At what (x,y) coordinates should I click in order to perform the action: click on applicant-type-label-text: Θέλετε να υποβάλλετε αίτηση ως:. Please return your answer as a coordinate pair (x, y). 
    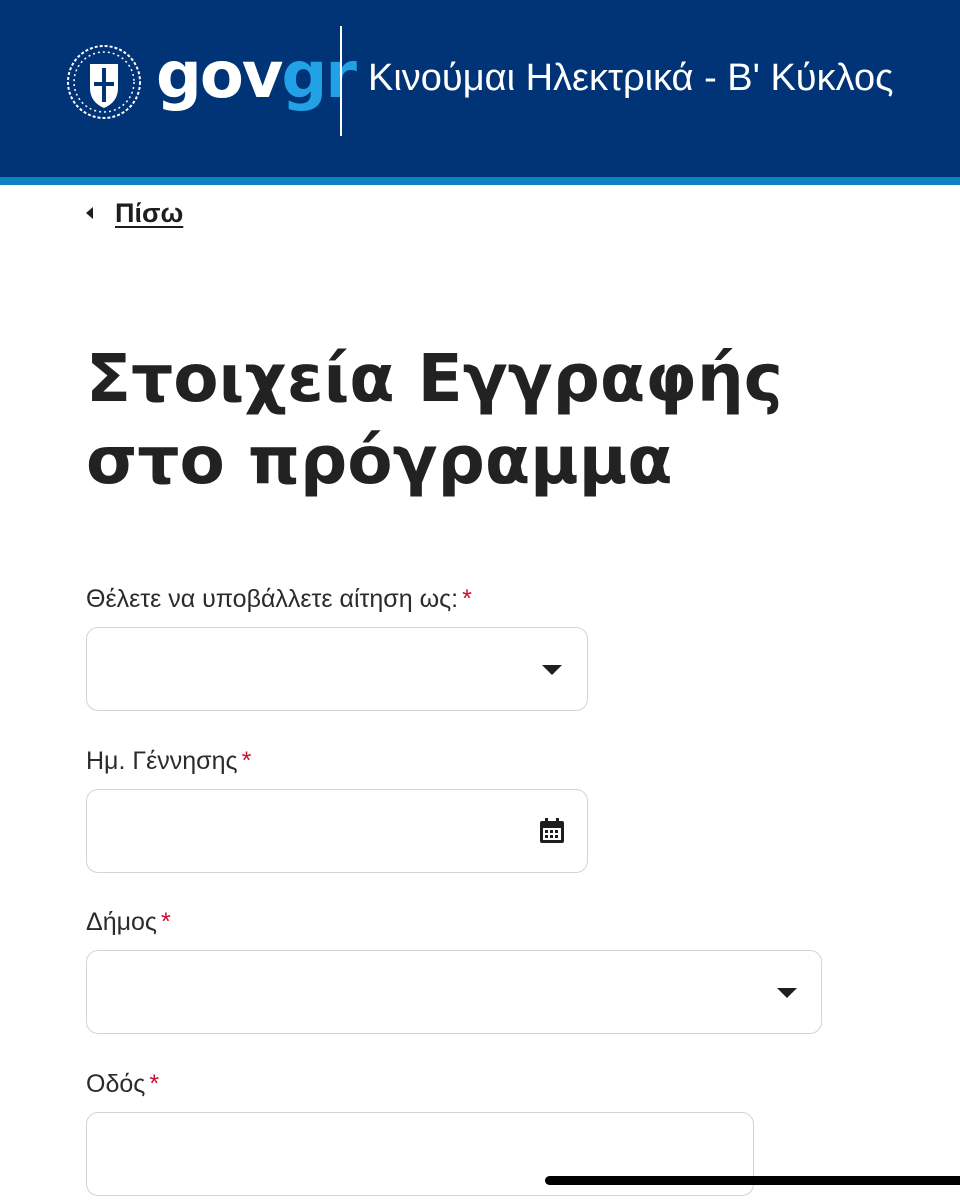
    Looking at the image, I should click on (272, 599).